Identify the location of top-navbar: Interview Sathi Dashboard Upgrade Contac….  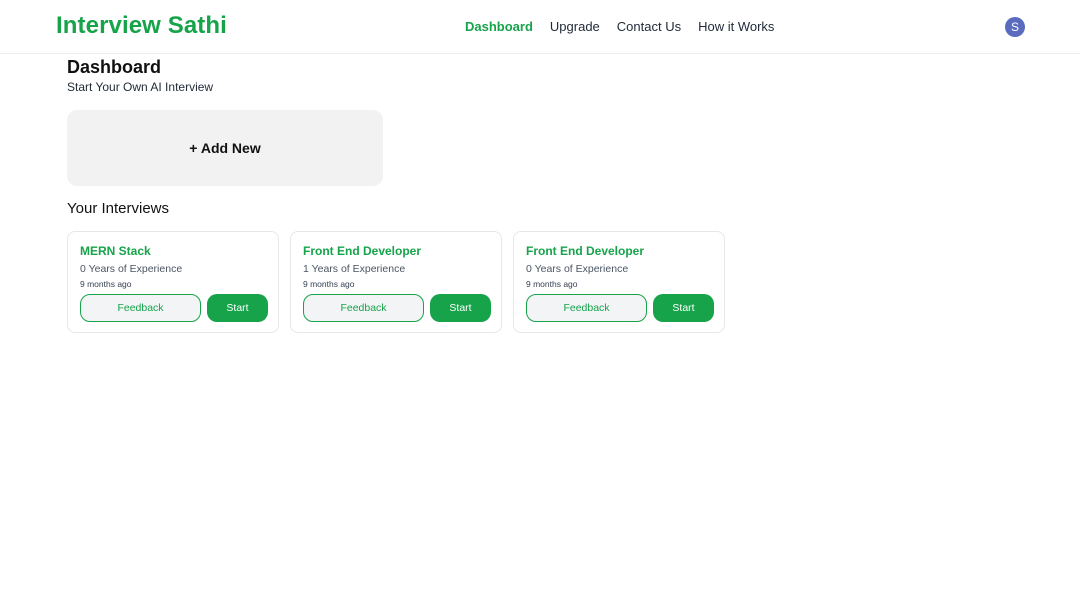
(540, 27).